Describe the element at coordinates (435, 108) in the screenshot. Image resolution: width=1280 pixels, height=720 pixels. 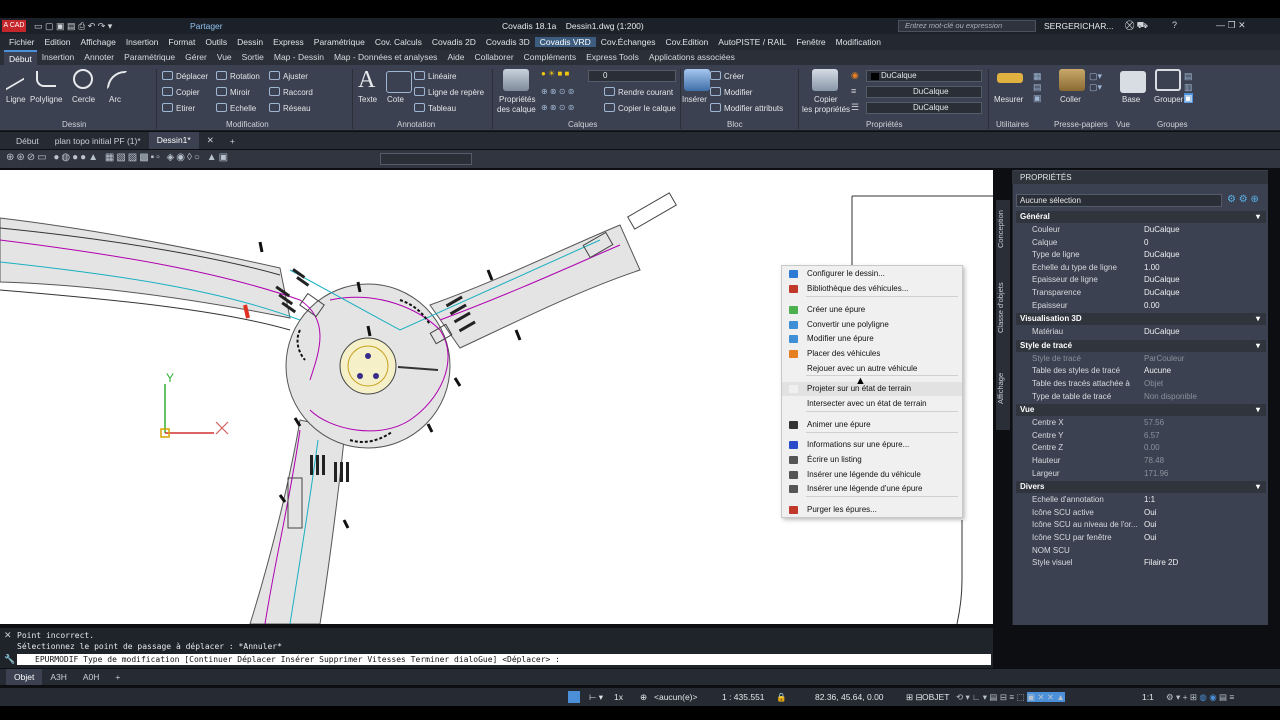
I see `table-button: Tableau` at that location.